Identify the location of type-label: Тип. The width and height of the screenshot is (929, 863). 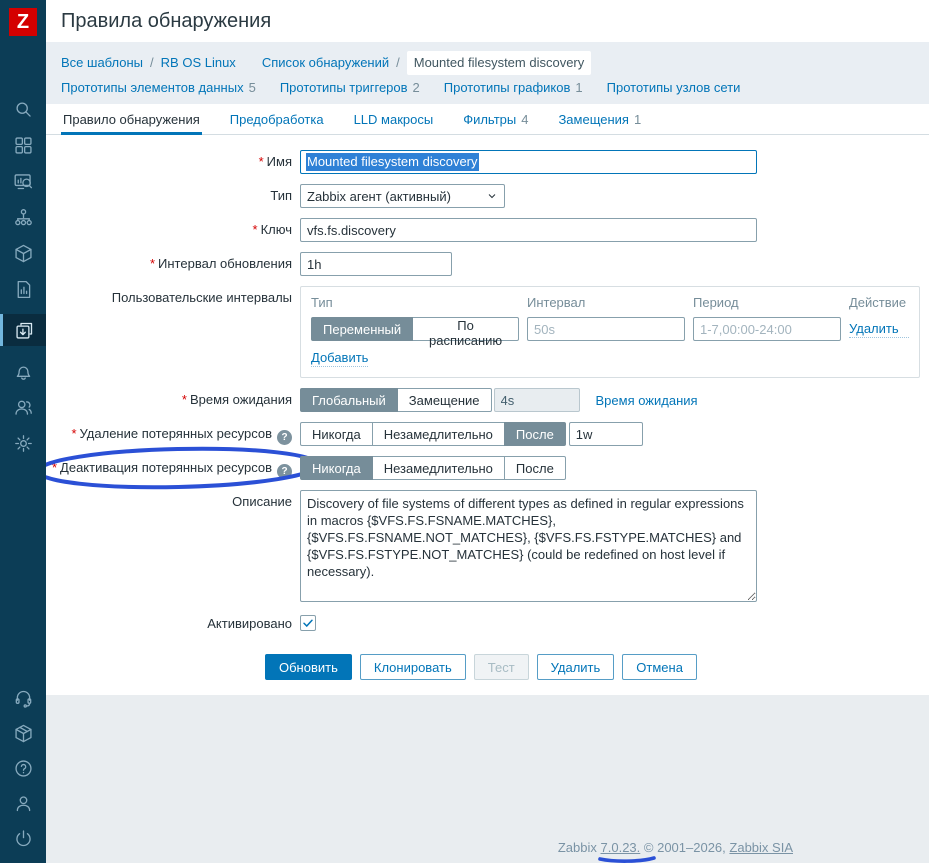
(281, 195).